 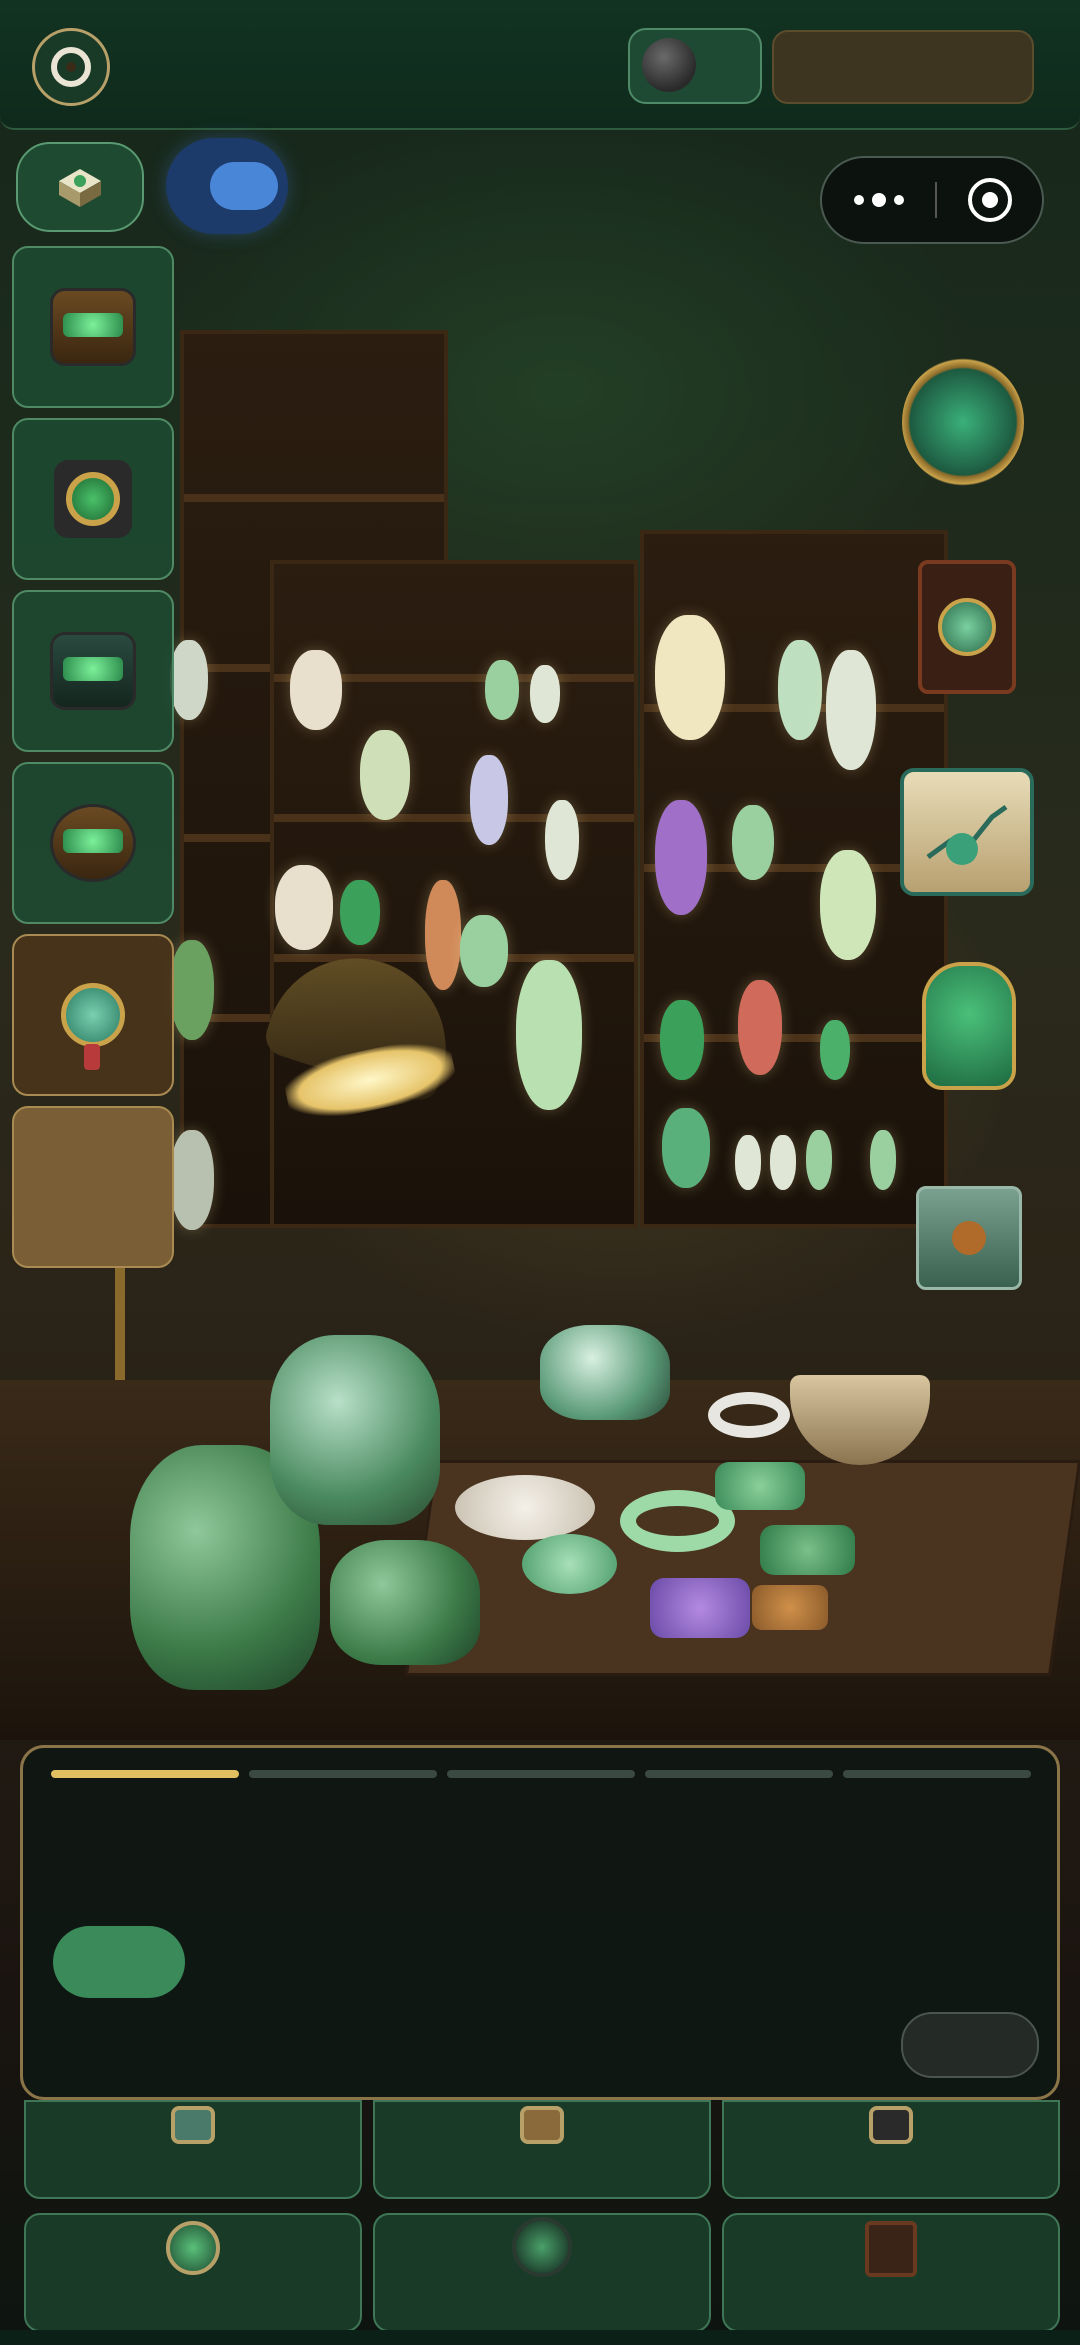 What do you see at coordinates (967, 627) in the screenshot?
I see `jade-clock-icon` at bounding box center [967, 627].